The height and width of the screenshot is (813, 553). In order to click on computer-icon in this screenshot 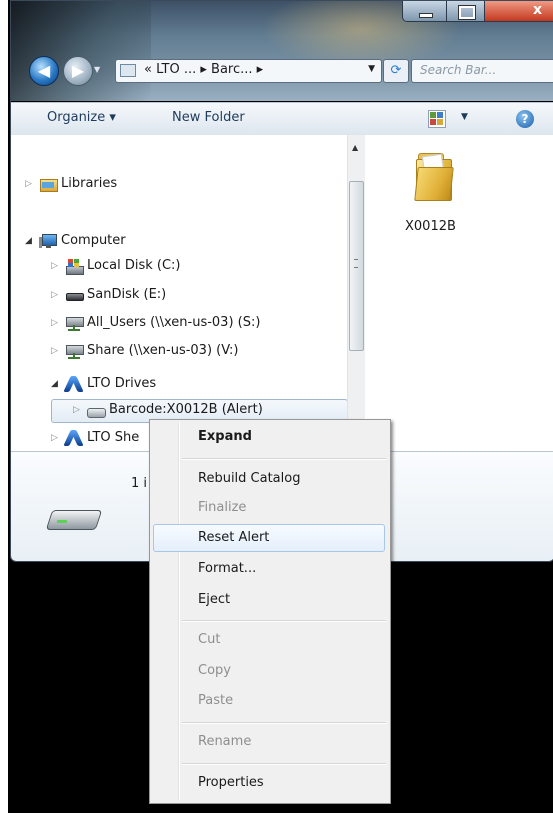, I will do `click(48, 241)`.